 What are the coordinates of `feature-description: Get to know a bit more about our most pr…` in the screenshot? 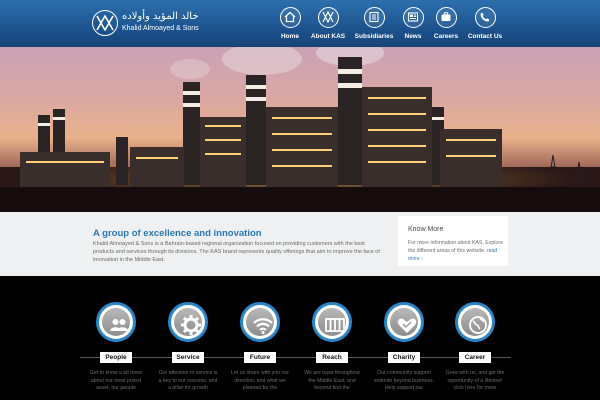 It's located at (116, 380).